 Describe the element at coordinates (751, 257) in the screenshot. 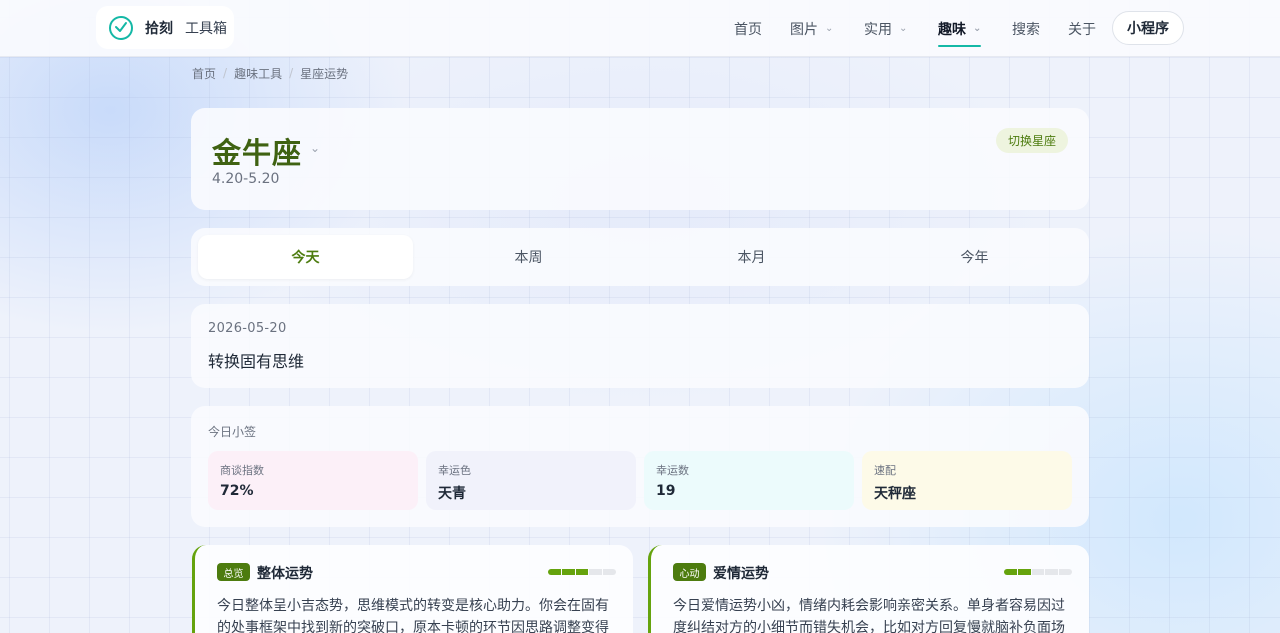

I see `tab-this-month: 本月` at that location.